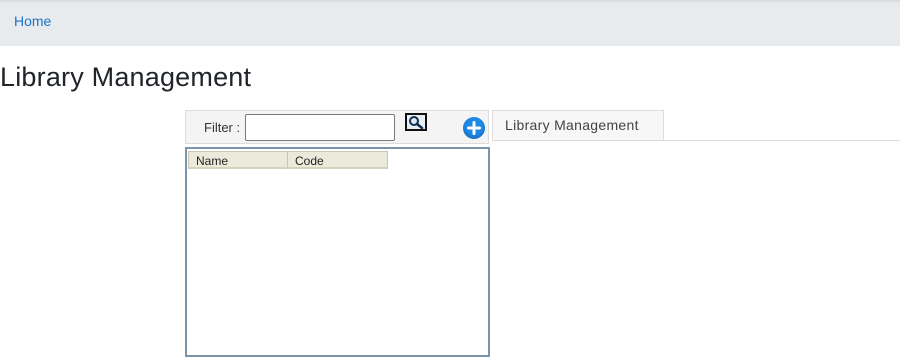 This screenshot has width=900, height=357. What do you see at coordinates (222, 127) in the screenshot?
I see `filter-label: Filter :` at bounding box center [222, 127].